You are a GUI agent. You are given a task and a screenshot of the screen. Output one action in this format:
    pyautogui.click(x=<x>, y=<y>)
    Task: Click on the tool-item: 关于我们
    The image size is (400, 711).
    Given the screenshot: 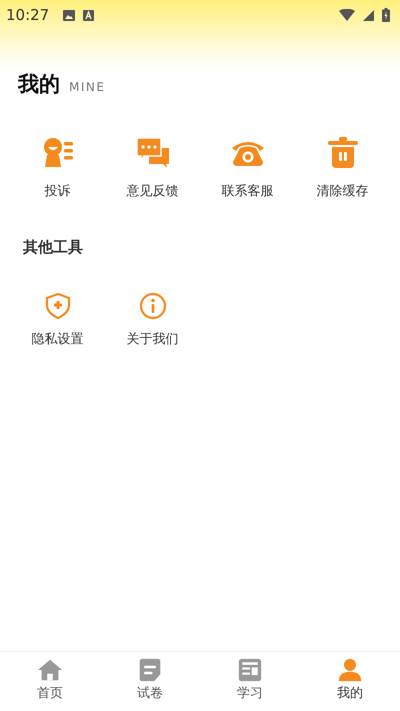 What is the action you would take?
    pyautogui.click(x=152, y=320)
    